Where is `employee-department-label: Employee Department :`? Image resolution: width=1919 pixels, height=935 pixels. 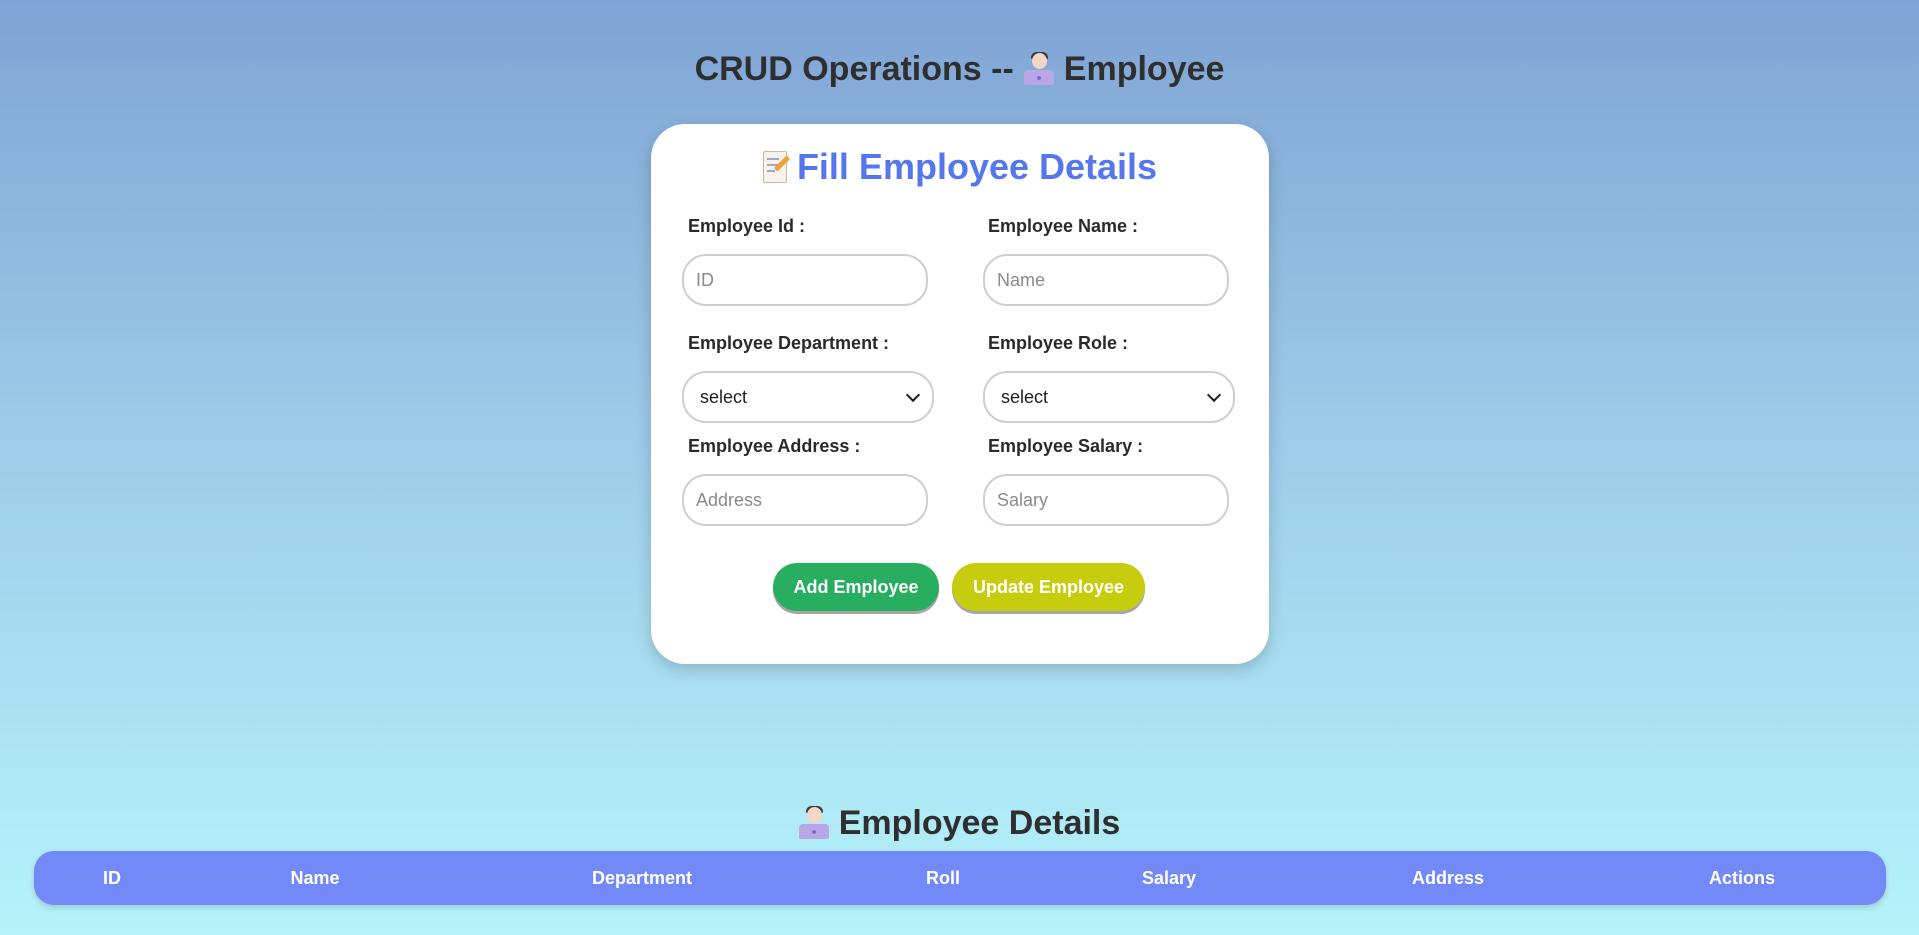
employee-department-label: Employee Department : is located at coordinates (789, 343).